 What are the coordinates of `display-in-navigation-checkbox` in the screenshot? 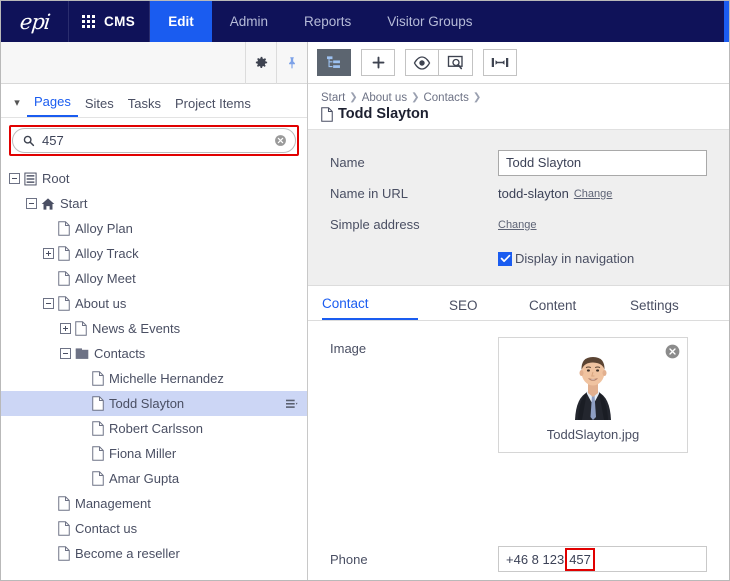 It's located at (505, 258).